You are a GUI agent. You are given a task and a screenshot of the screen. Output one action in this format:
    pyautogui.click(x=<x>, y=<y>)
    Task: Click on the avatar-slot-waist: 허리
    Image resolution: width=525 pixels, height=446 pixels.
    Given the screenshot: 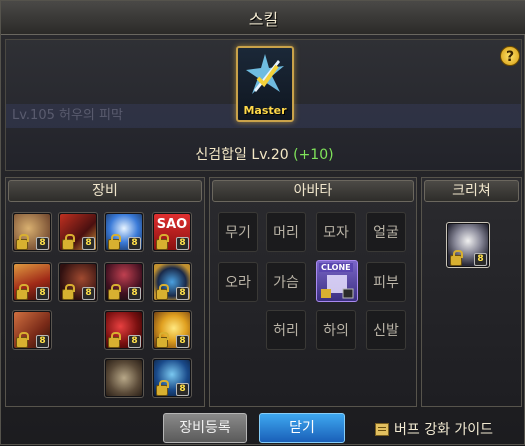 What is the action you would take?
    pyautogui.click(x=286, y=330)
    